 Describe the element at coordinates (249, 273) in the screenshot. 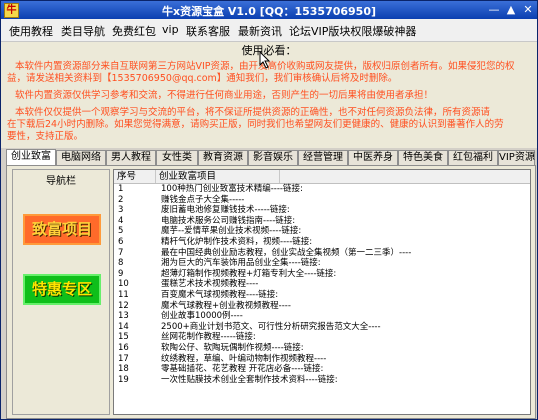

I see `row-project-name: 超薄灯箱制作视频教程+灯箱专利大全----链接:` at that location.